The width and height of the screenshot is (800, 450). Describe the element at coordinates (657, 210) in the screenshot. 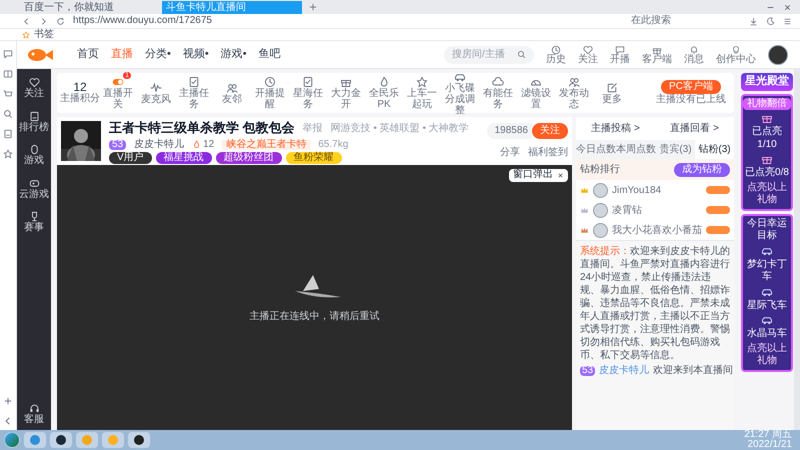

I see `fan-name: 凌霄钻` at that location.